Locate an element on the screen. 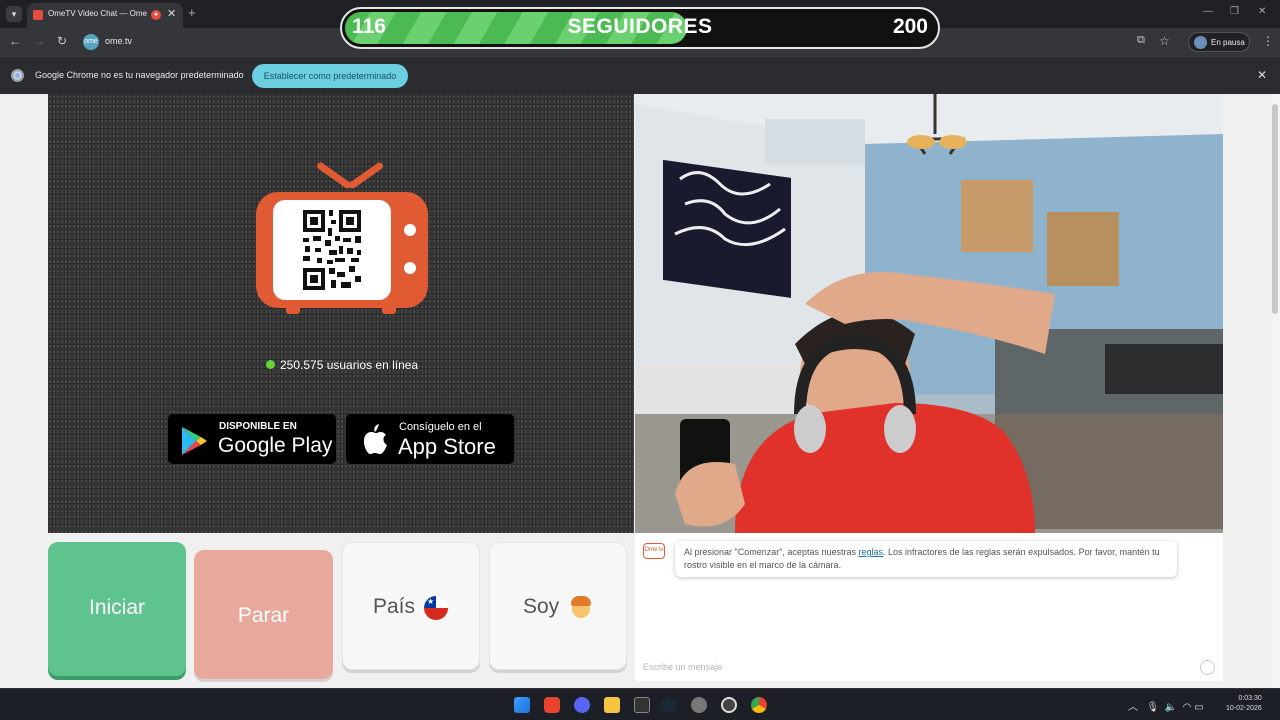 Image resolution: width=1280 pixels, height=720 pixels. tv-body is located at coordinates (342, 250).